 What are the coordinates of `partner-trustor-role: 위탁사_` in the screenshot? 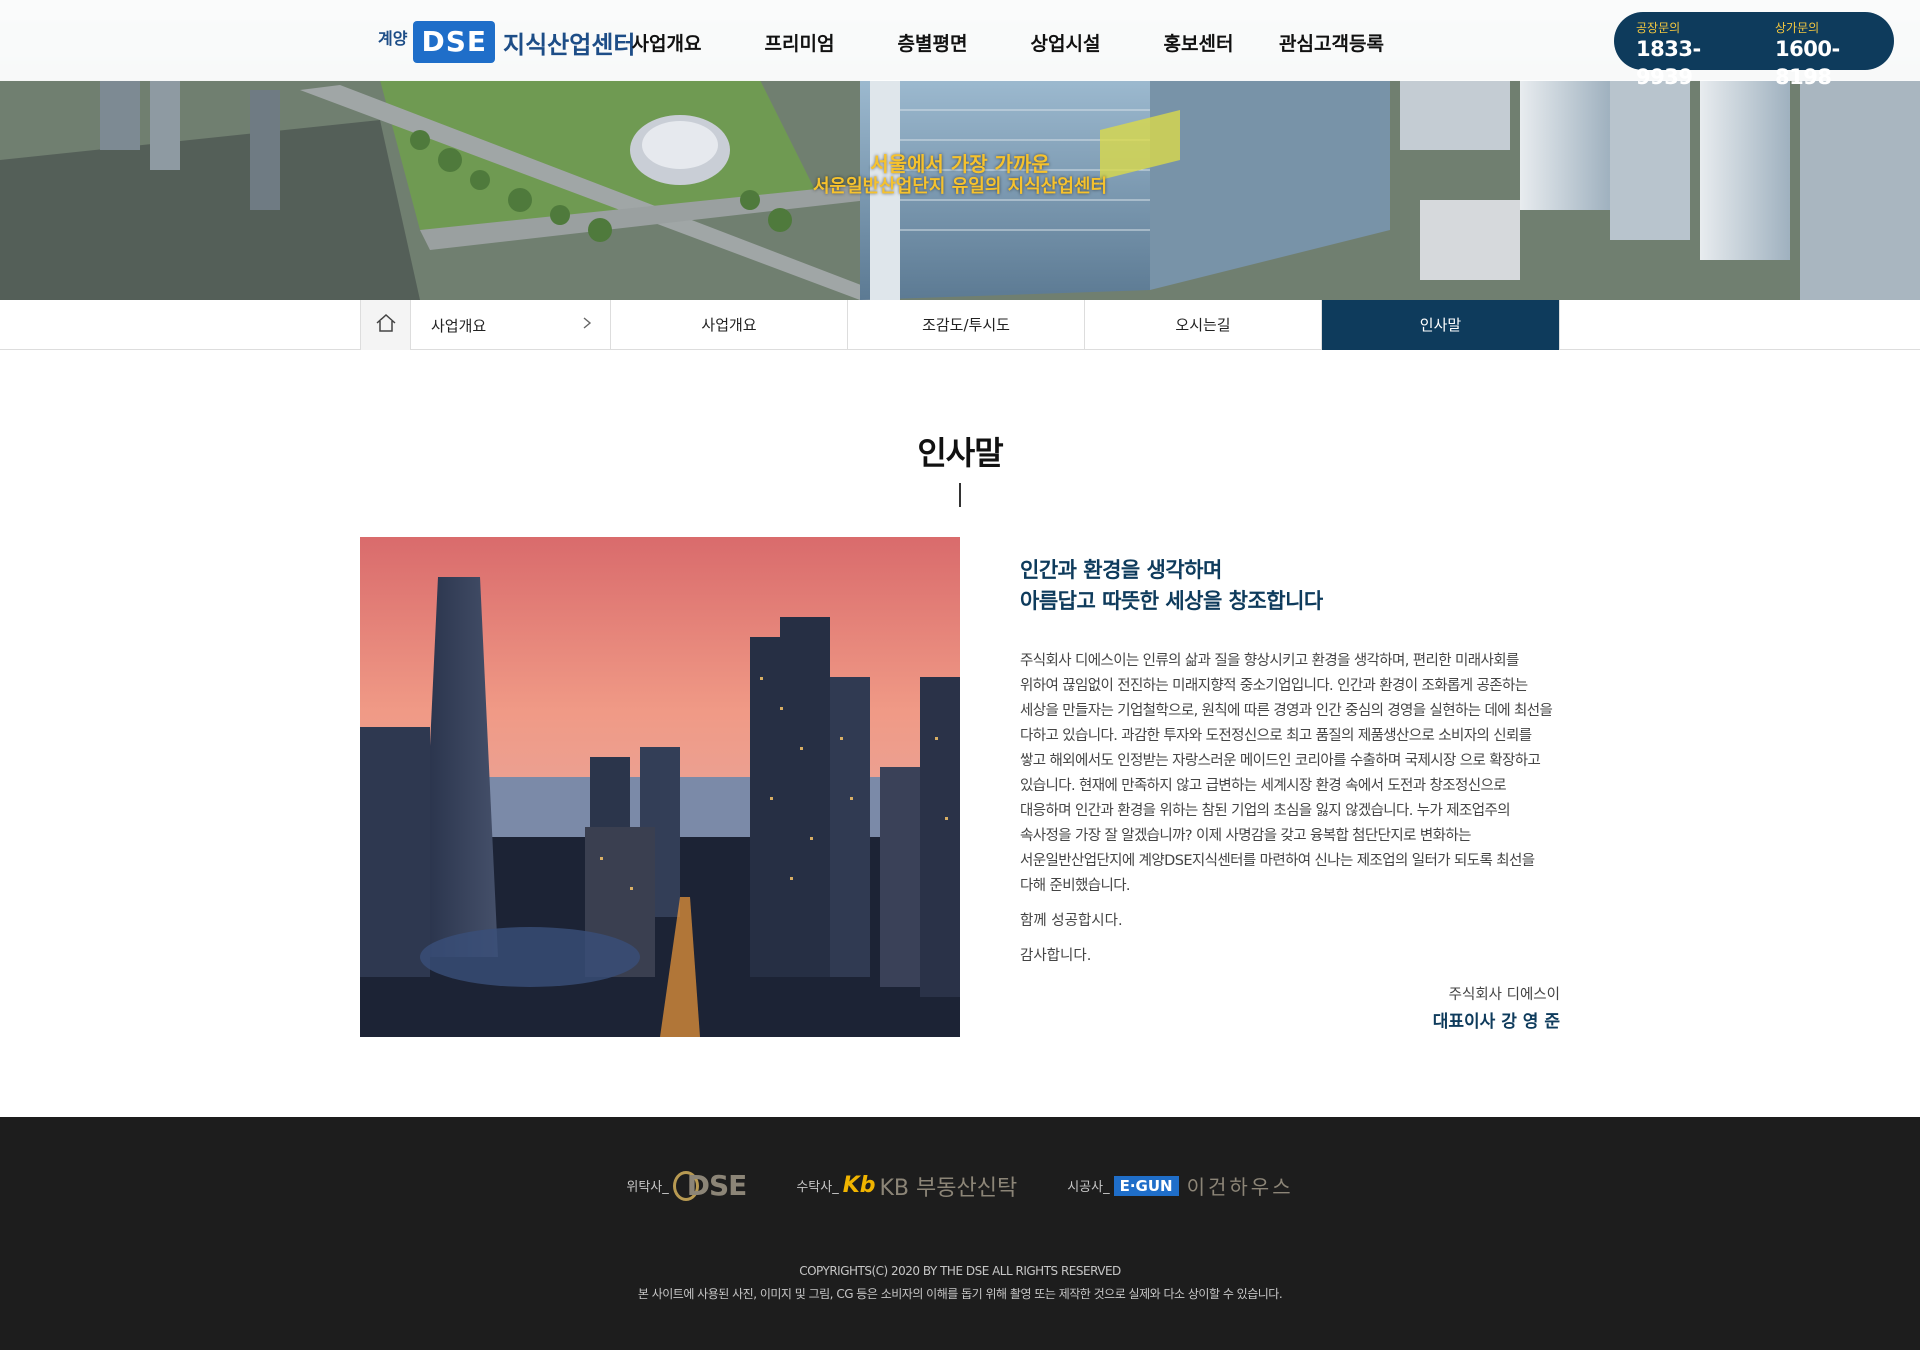 It's located at (647, 1187).